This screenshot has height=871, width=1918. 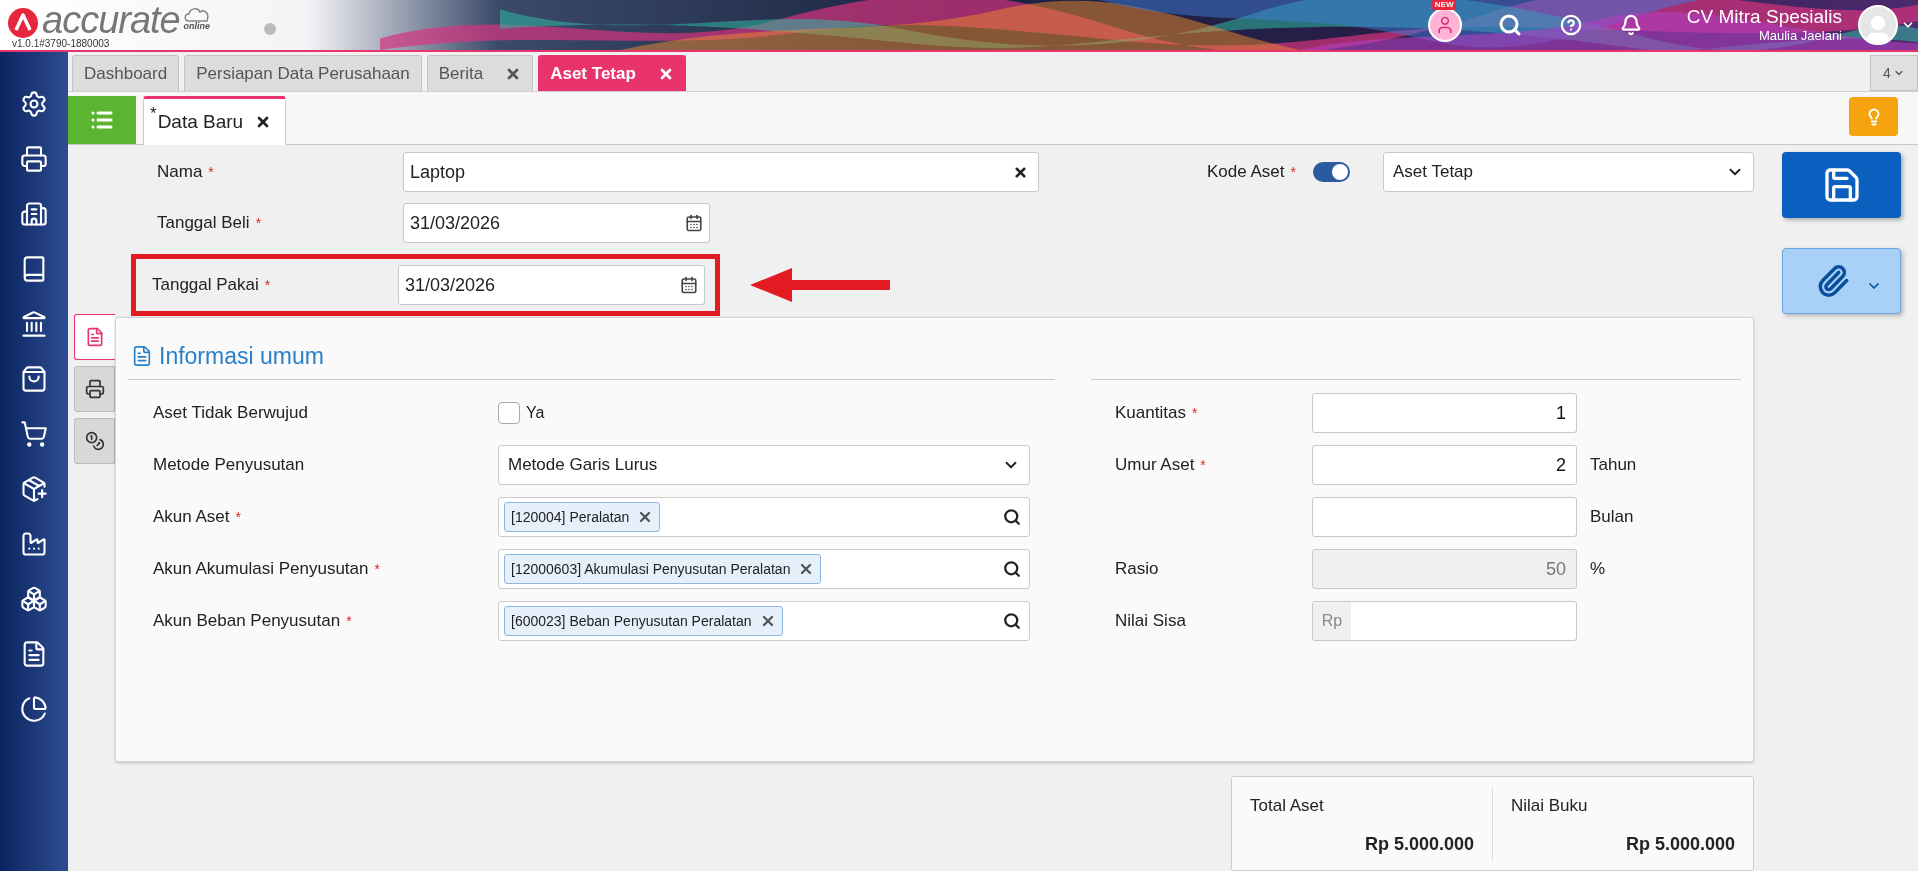 I want to click on unit-label: Bulan, so click(x=1612, y=517).